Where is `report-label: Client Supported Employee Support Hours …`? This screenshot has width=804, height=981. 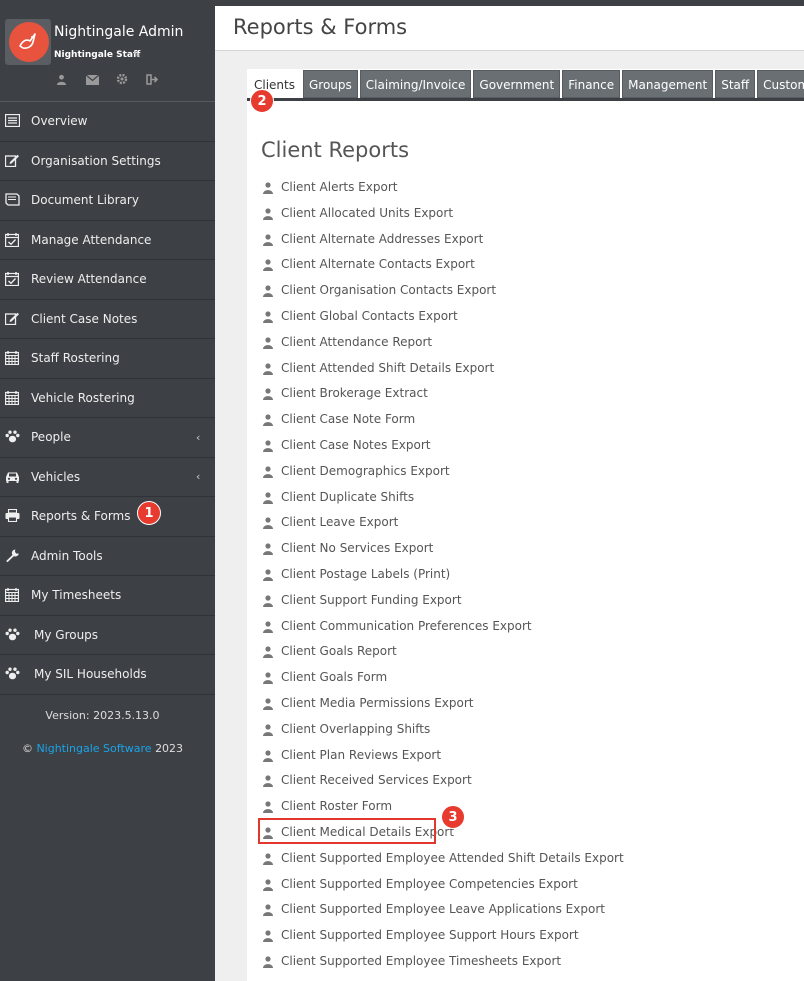
report-label: Client Supported Employee Support Hours … is located at coordinates (430, 935).